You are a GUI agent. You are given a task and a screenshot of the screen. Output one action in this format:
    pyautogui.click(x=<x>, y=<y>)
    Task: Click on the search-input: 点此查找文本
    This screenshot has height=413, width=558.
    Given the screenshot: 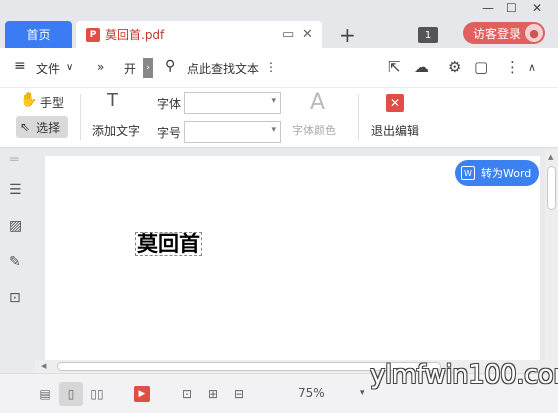 What is the action you would take?
    pyautogui.click(x=223, y=68)
    